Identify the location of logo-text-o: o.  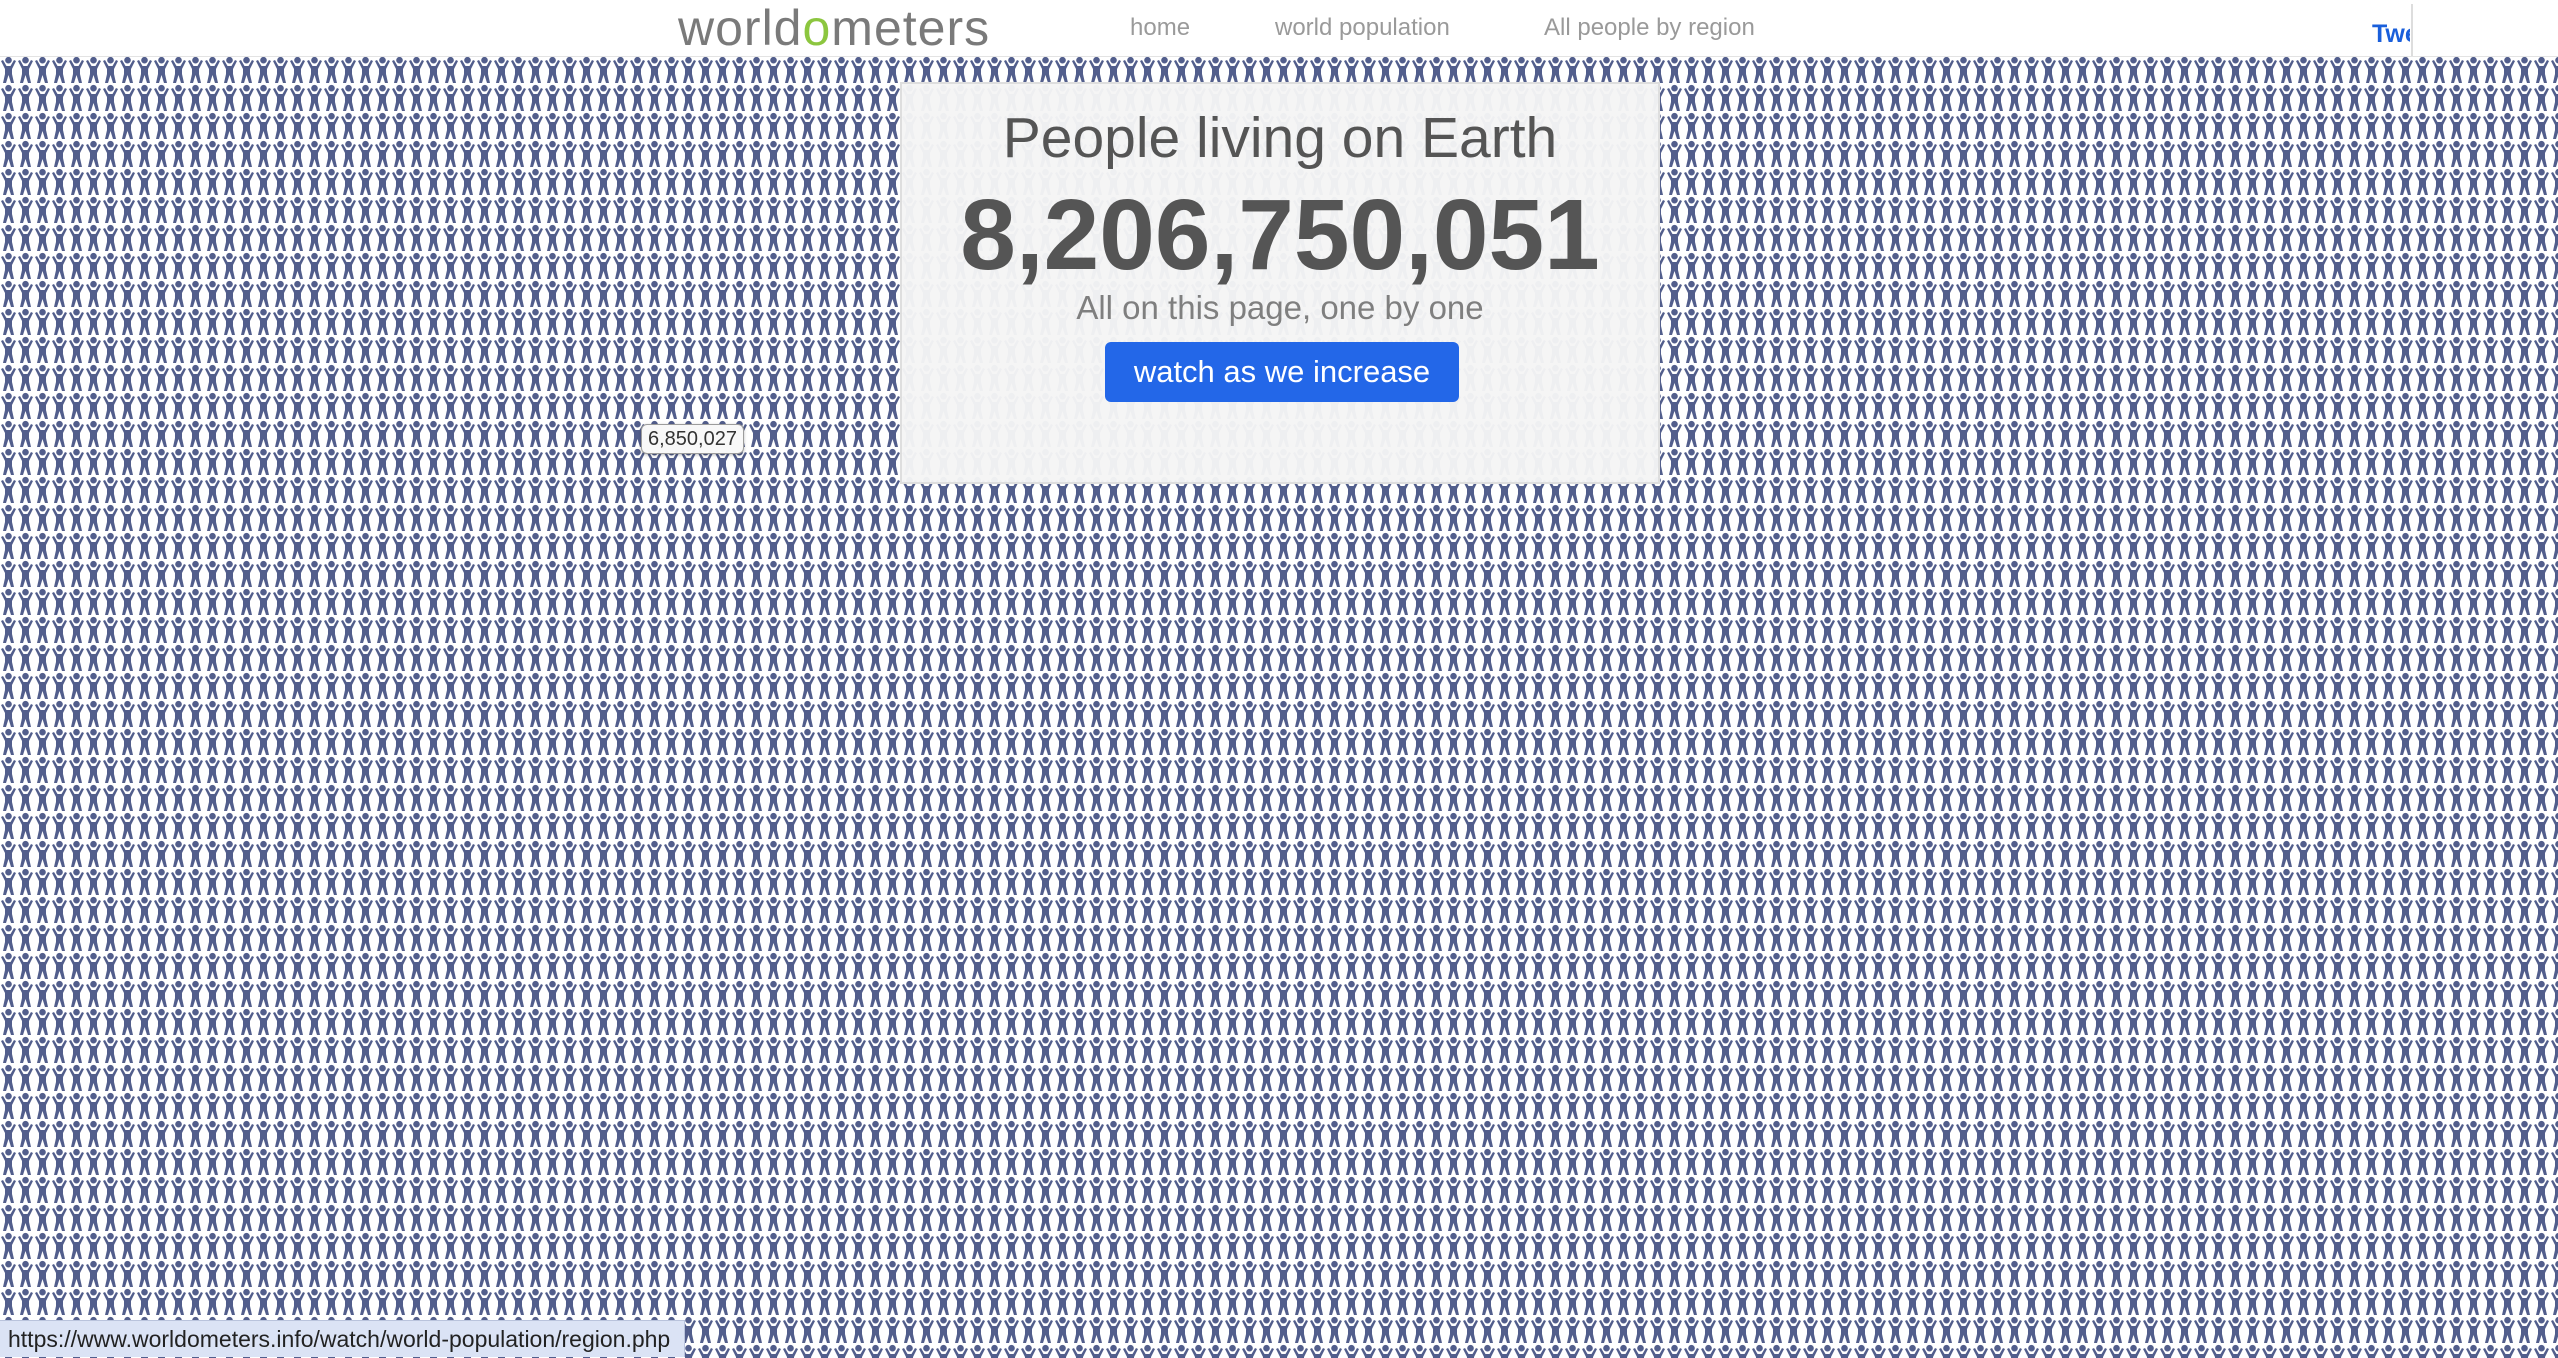
(817, 28).